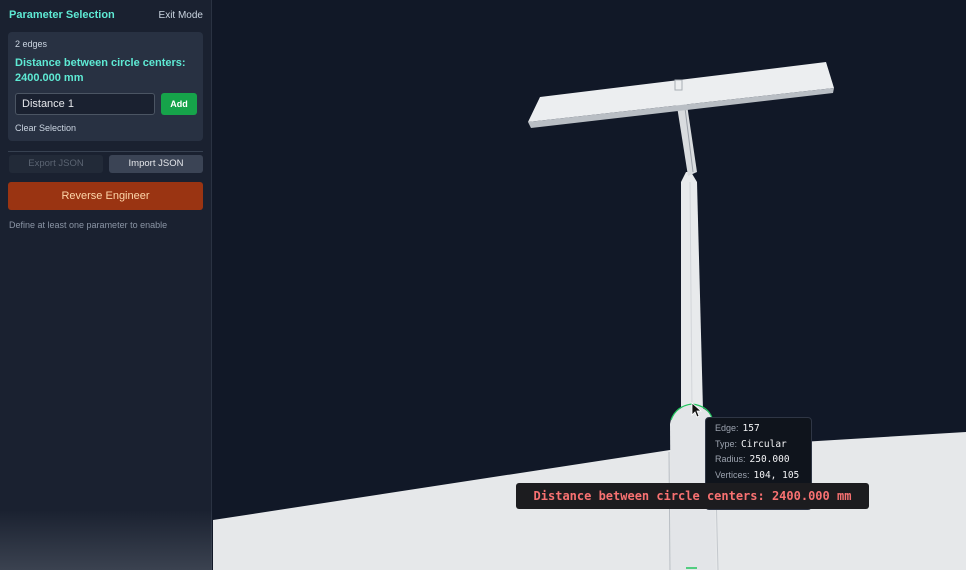 The image size is (966, 570). Describe the element at coordinates (62, 15) in the screenshot. I see `panel-title: Parameter Selection` at that location.